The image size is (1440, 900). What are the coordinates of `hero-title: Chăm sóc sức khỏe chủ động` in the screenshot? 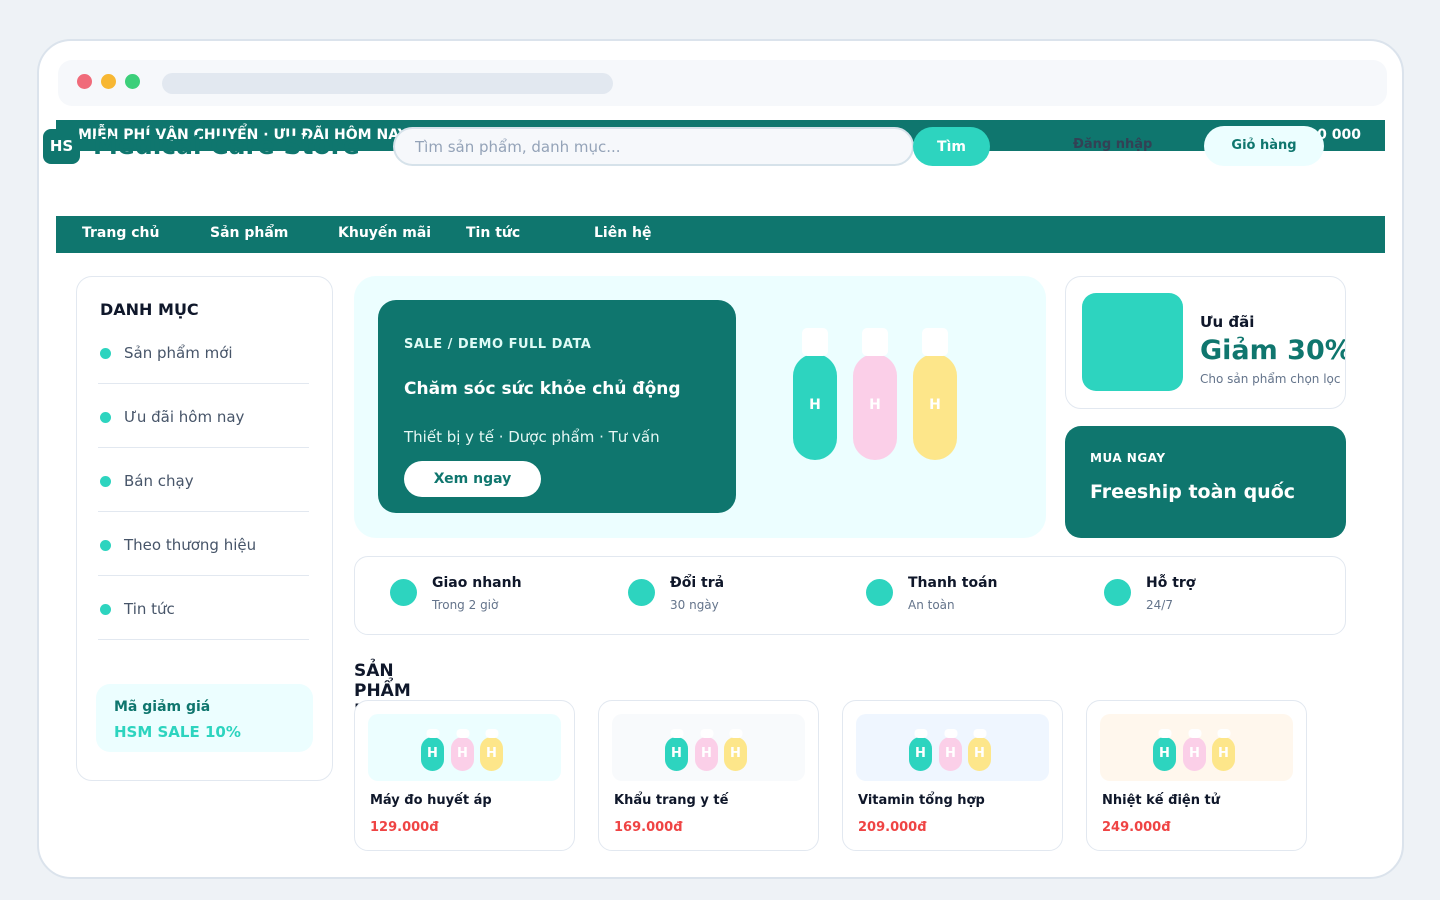 It's located at (542, 389).